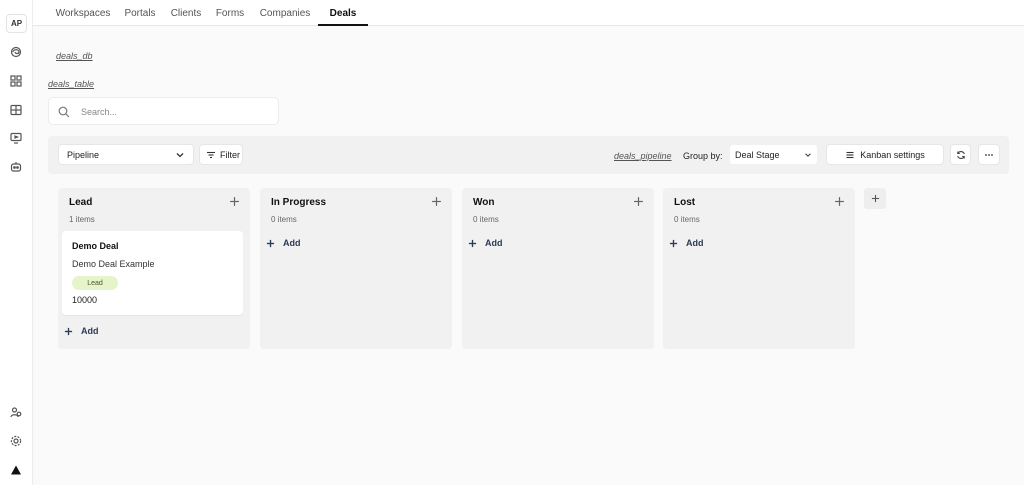 The height and width of the screenshot is (485, 1024). Describe the element at coordinates (152, 273) in the screenshot. I see `deal-card: Demo Deal Demo Deal Example Lead 10000` at that location.